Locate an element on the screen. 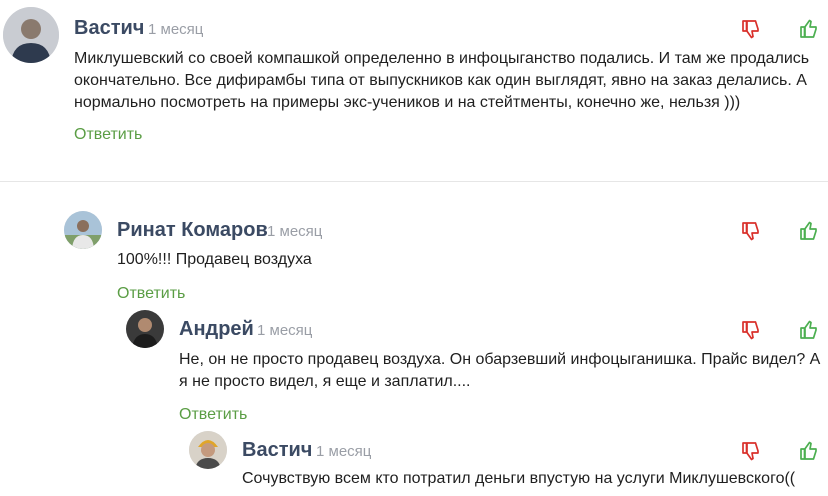 This screenshot has height=496, width=828. comment-text: 100%!!! Продавец воздуха is located at coordinates (214, 259).